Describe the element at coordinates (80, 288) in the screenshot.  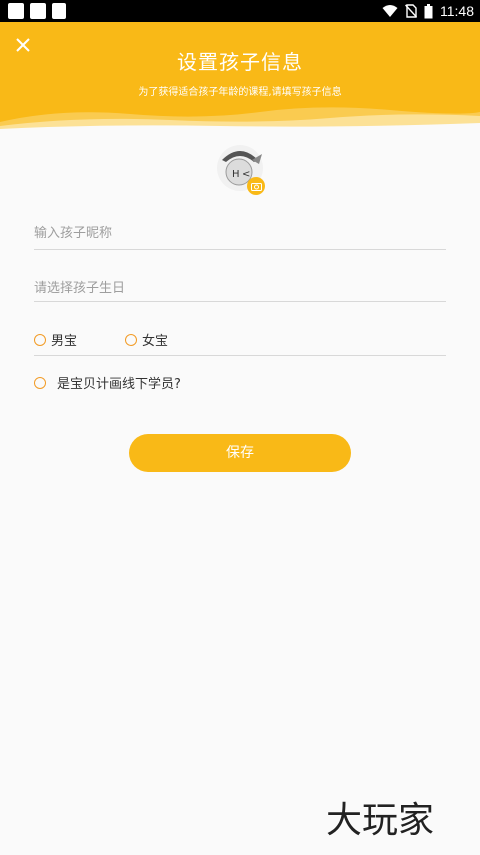
I see `birthday-placeholder: 请选择孩子生日` at that location.